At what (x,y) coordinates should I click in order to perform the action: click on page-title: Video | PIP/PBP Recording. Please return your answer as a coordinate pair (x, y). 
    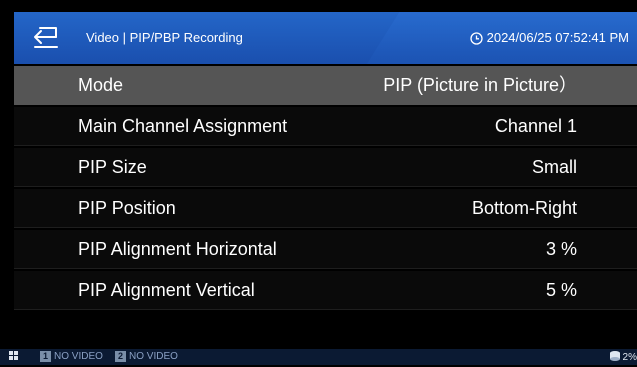
    Looking at the image, I should click on (164, 37).